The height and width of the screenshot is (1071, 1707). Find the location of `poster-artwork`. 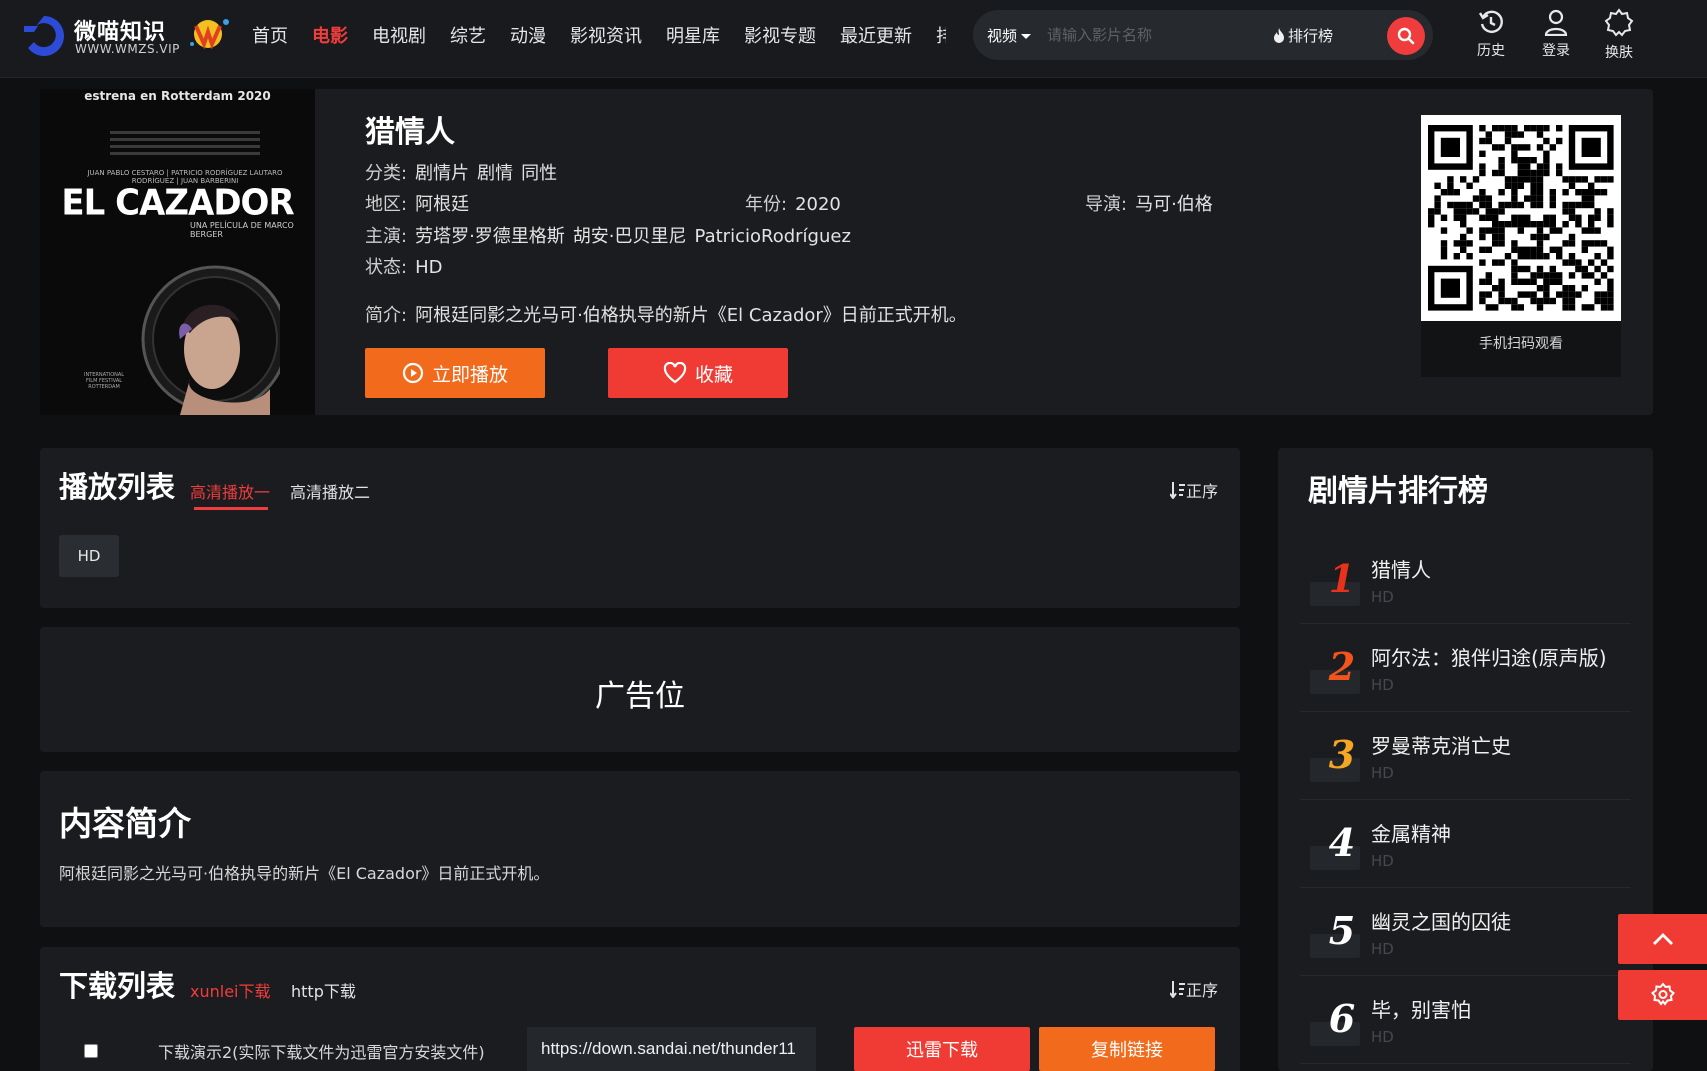

poster-artwork is located at coordinates (210, 340).